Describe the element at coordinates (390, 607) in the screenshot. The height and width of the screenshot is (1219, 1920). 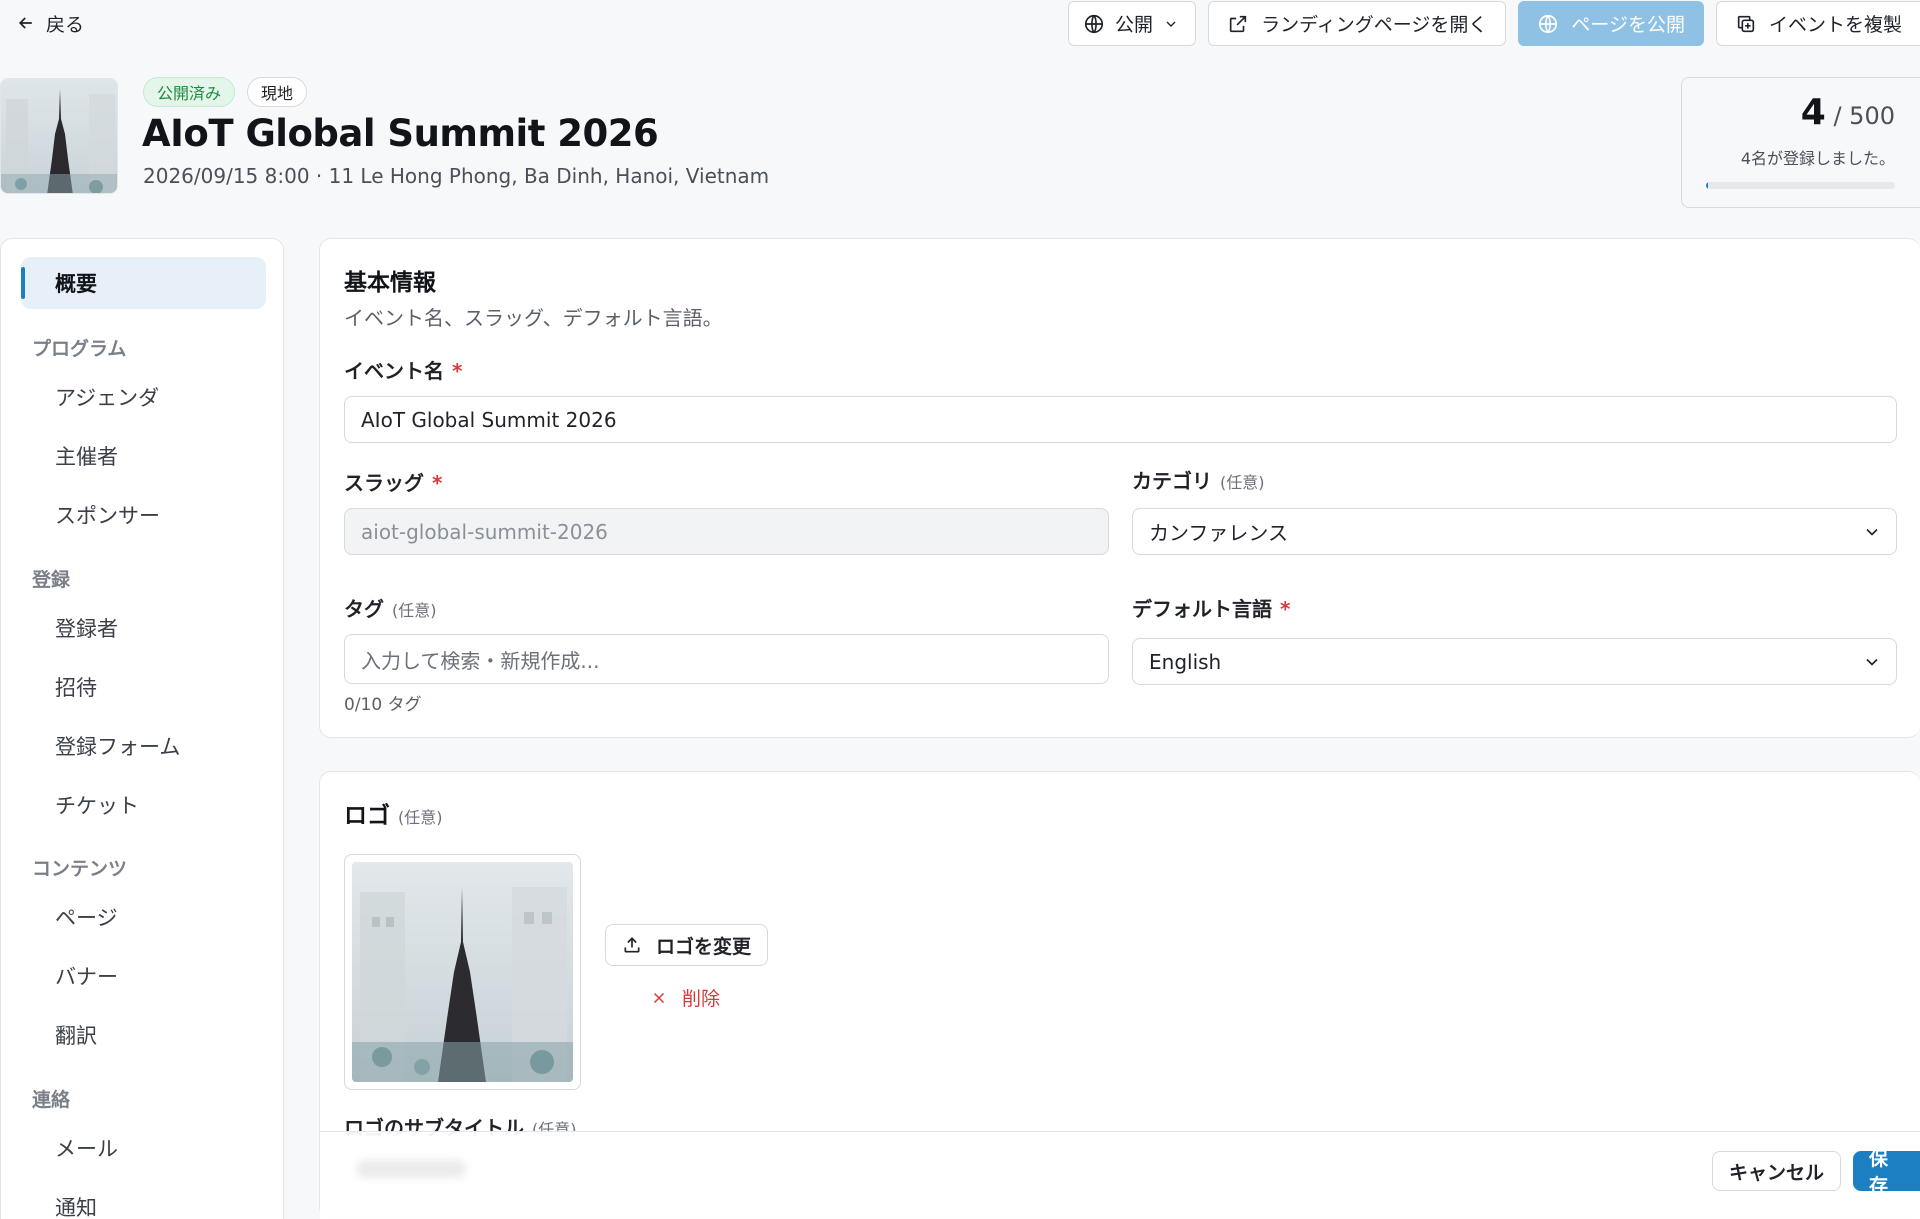
I see `tag-label: タグ (任意)` at that location.